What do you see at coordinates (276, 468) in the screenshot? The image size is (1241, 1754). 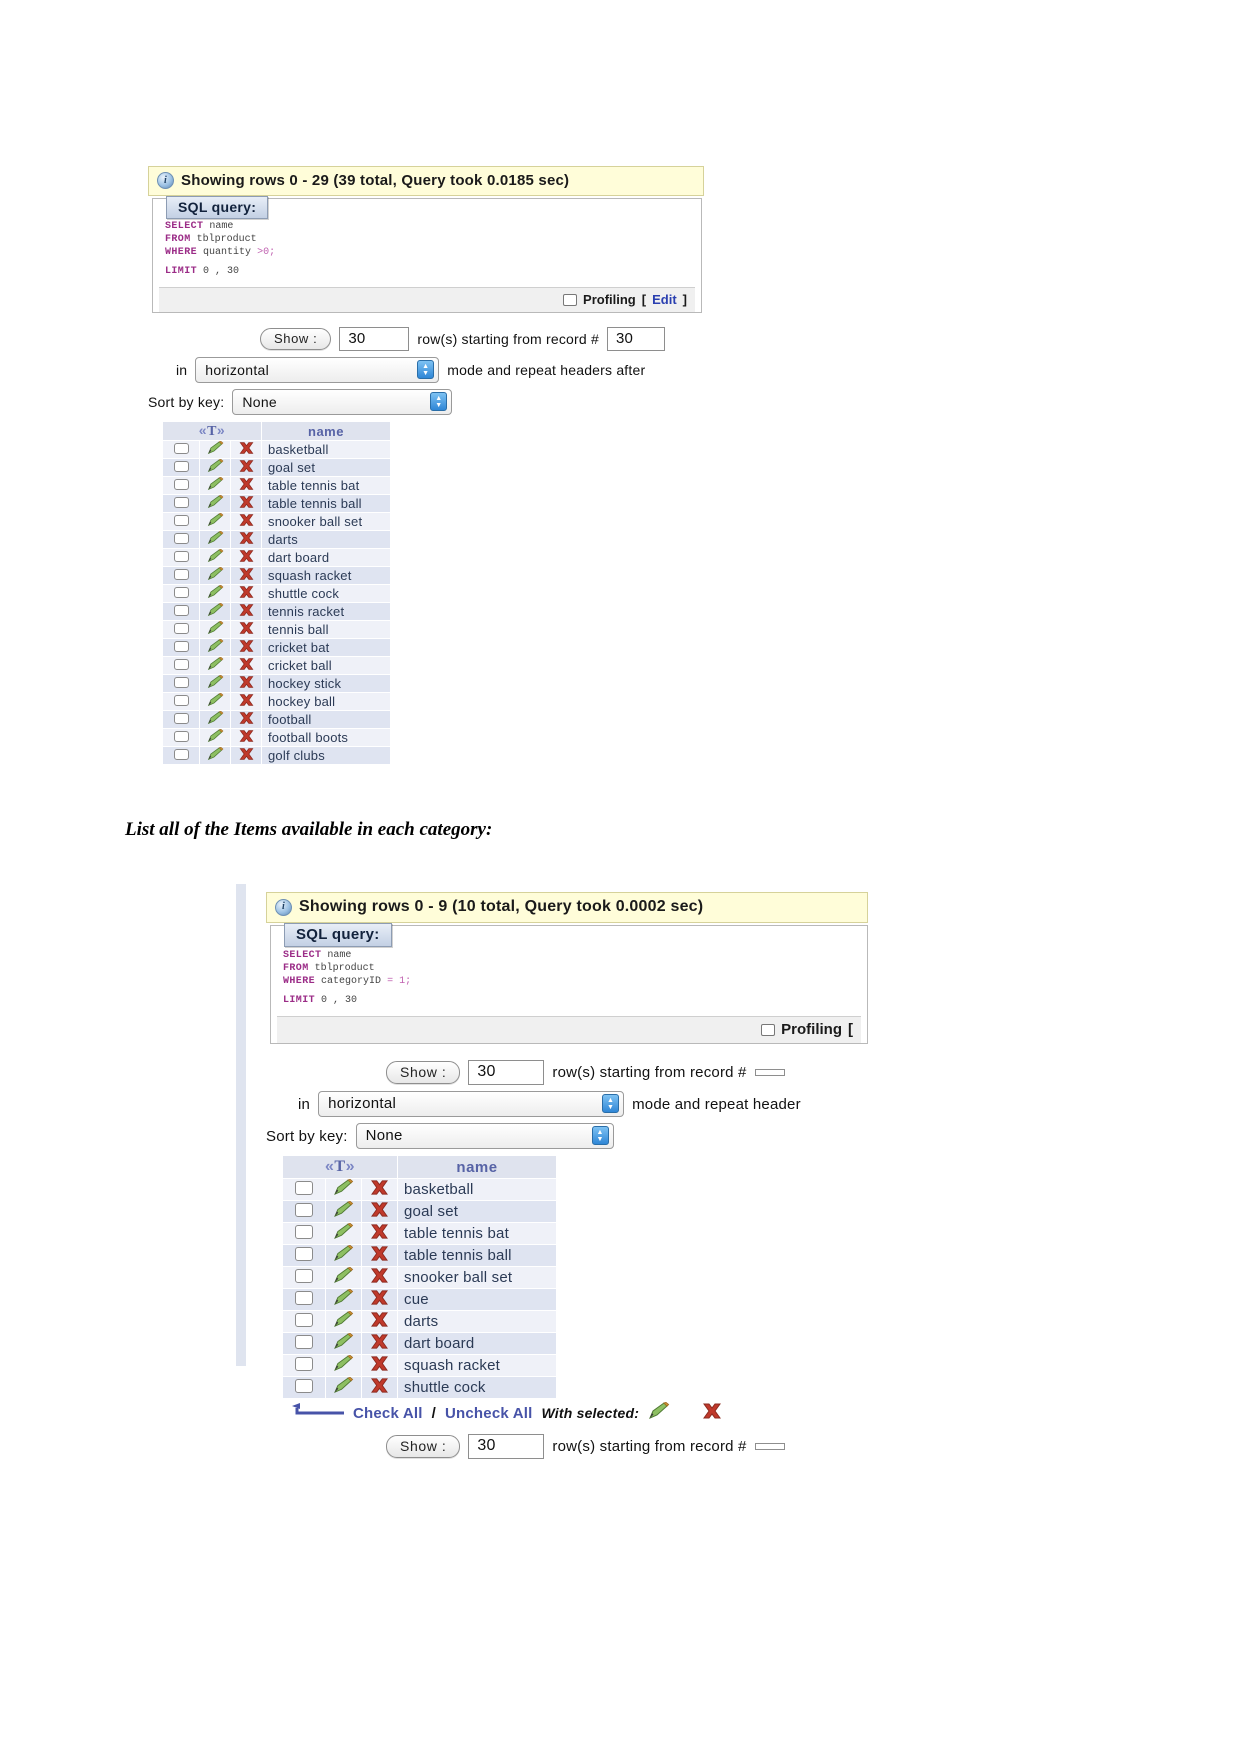 I see `table-row: goal set` at bounding box center [276, 468].